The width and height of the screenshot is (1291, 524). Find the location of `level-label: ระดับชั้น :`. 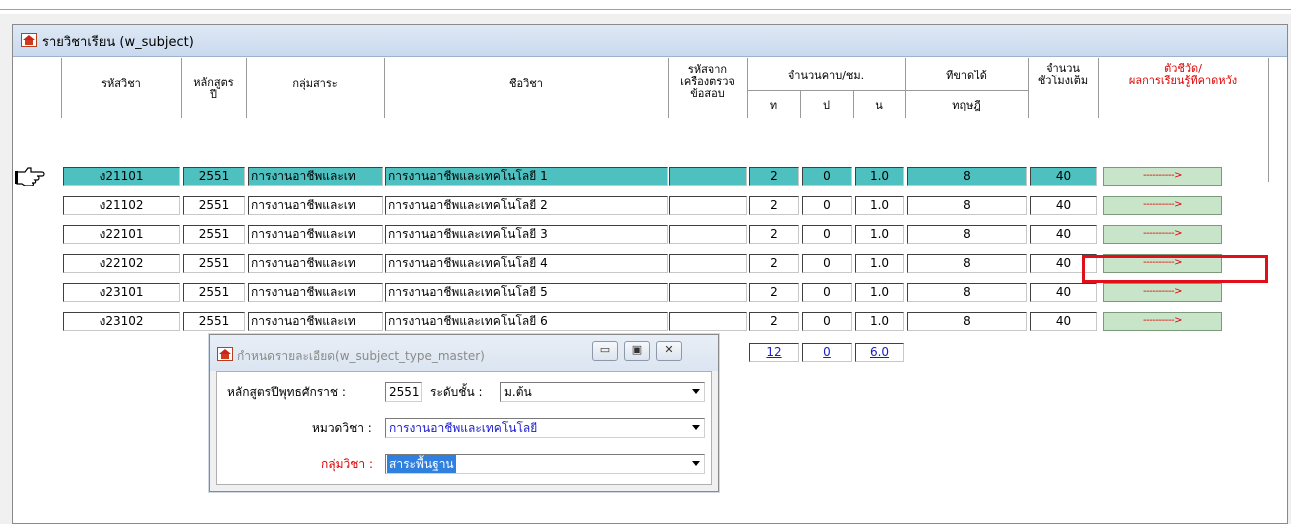

level-label: ระดับชั้น : is located at coordinates (456, 392).